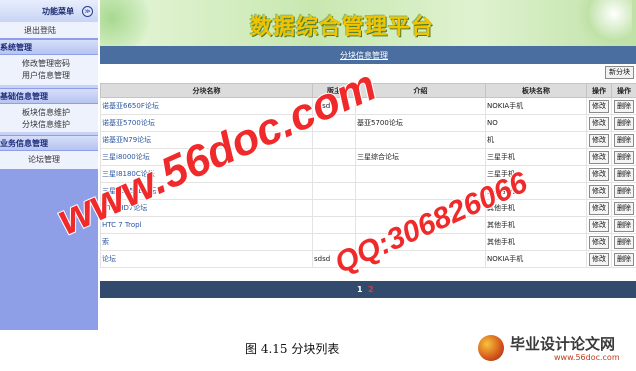 This screenshot has height=371, width=636. What do you see at coordinates (206, 259) in the screenshot?
I see `block-name-cell: 论坛` at bounding box center [206, 259].